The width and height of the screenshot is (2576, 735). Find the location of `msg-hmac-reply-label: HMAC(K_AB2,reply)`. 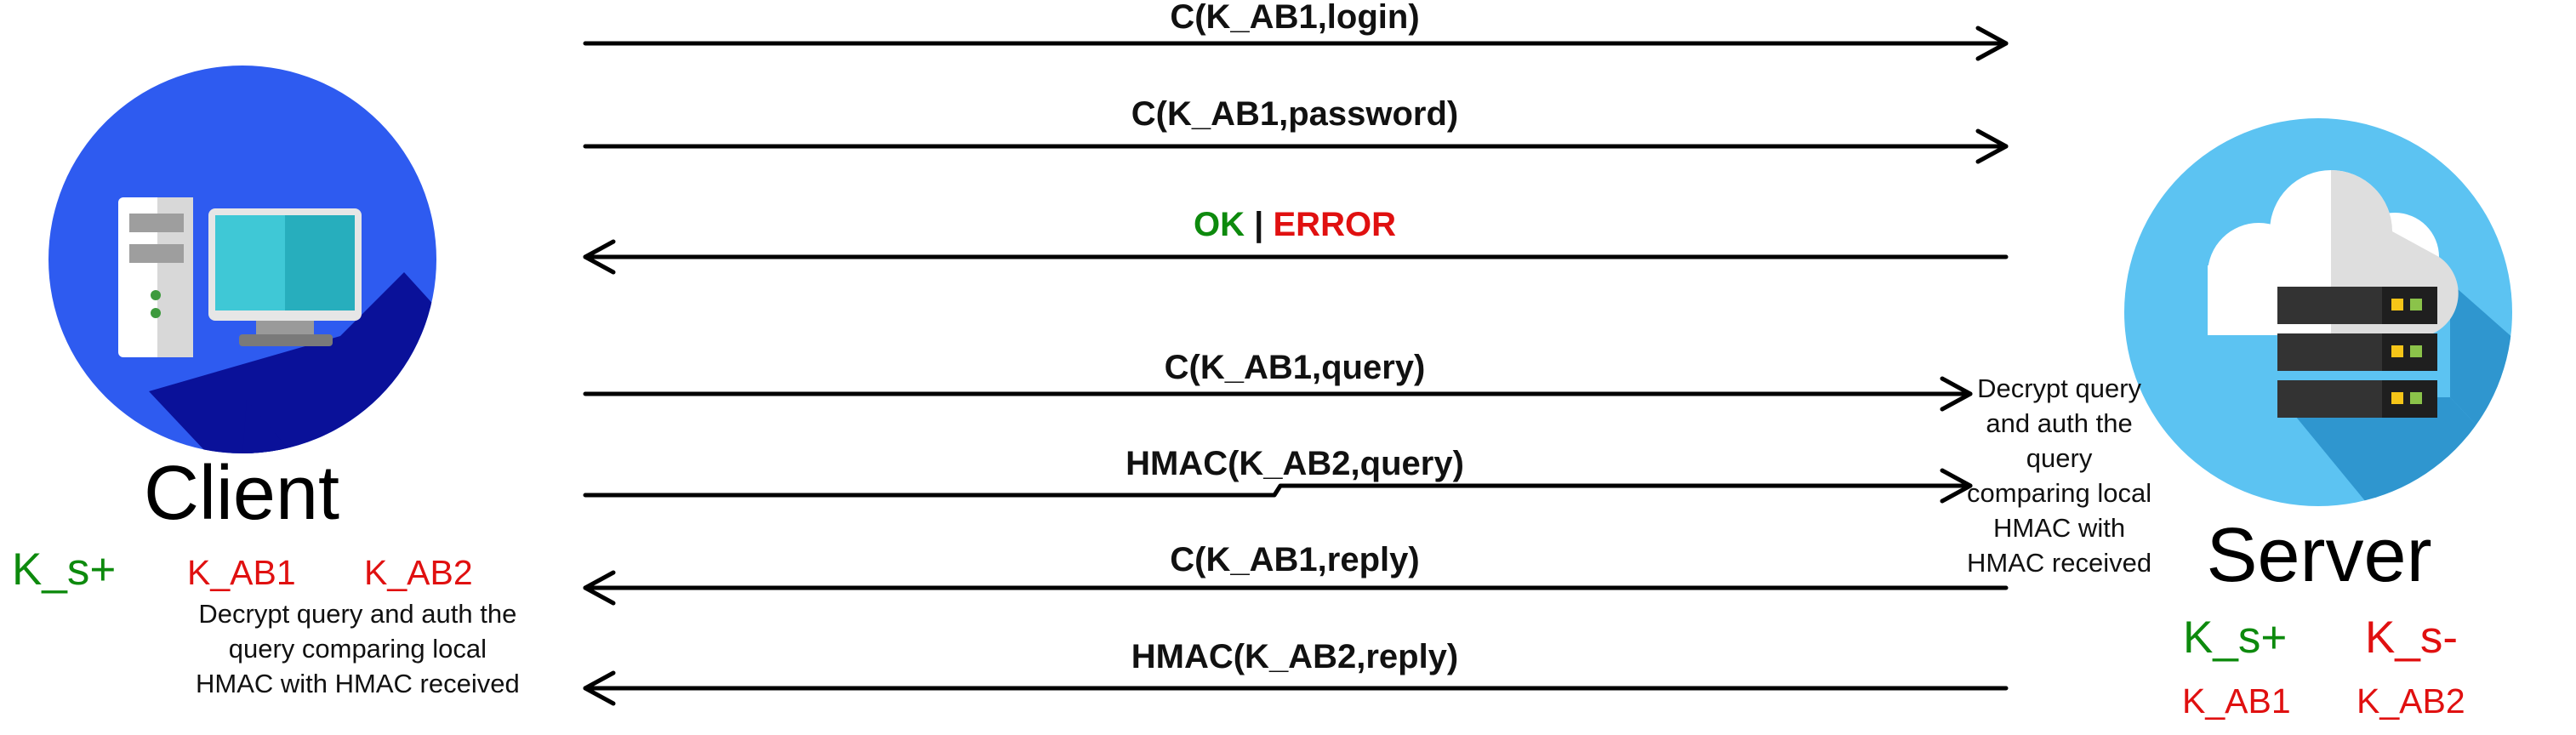

msg-hmac-reply-label: HMAC(K_AB2,reply) is located at coordinates (1295, 657).